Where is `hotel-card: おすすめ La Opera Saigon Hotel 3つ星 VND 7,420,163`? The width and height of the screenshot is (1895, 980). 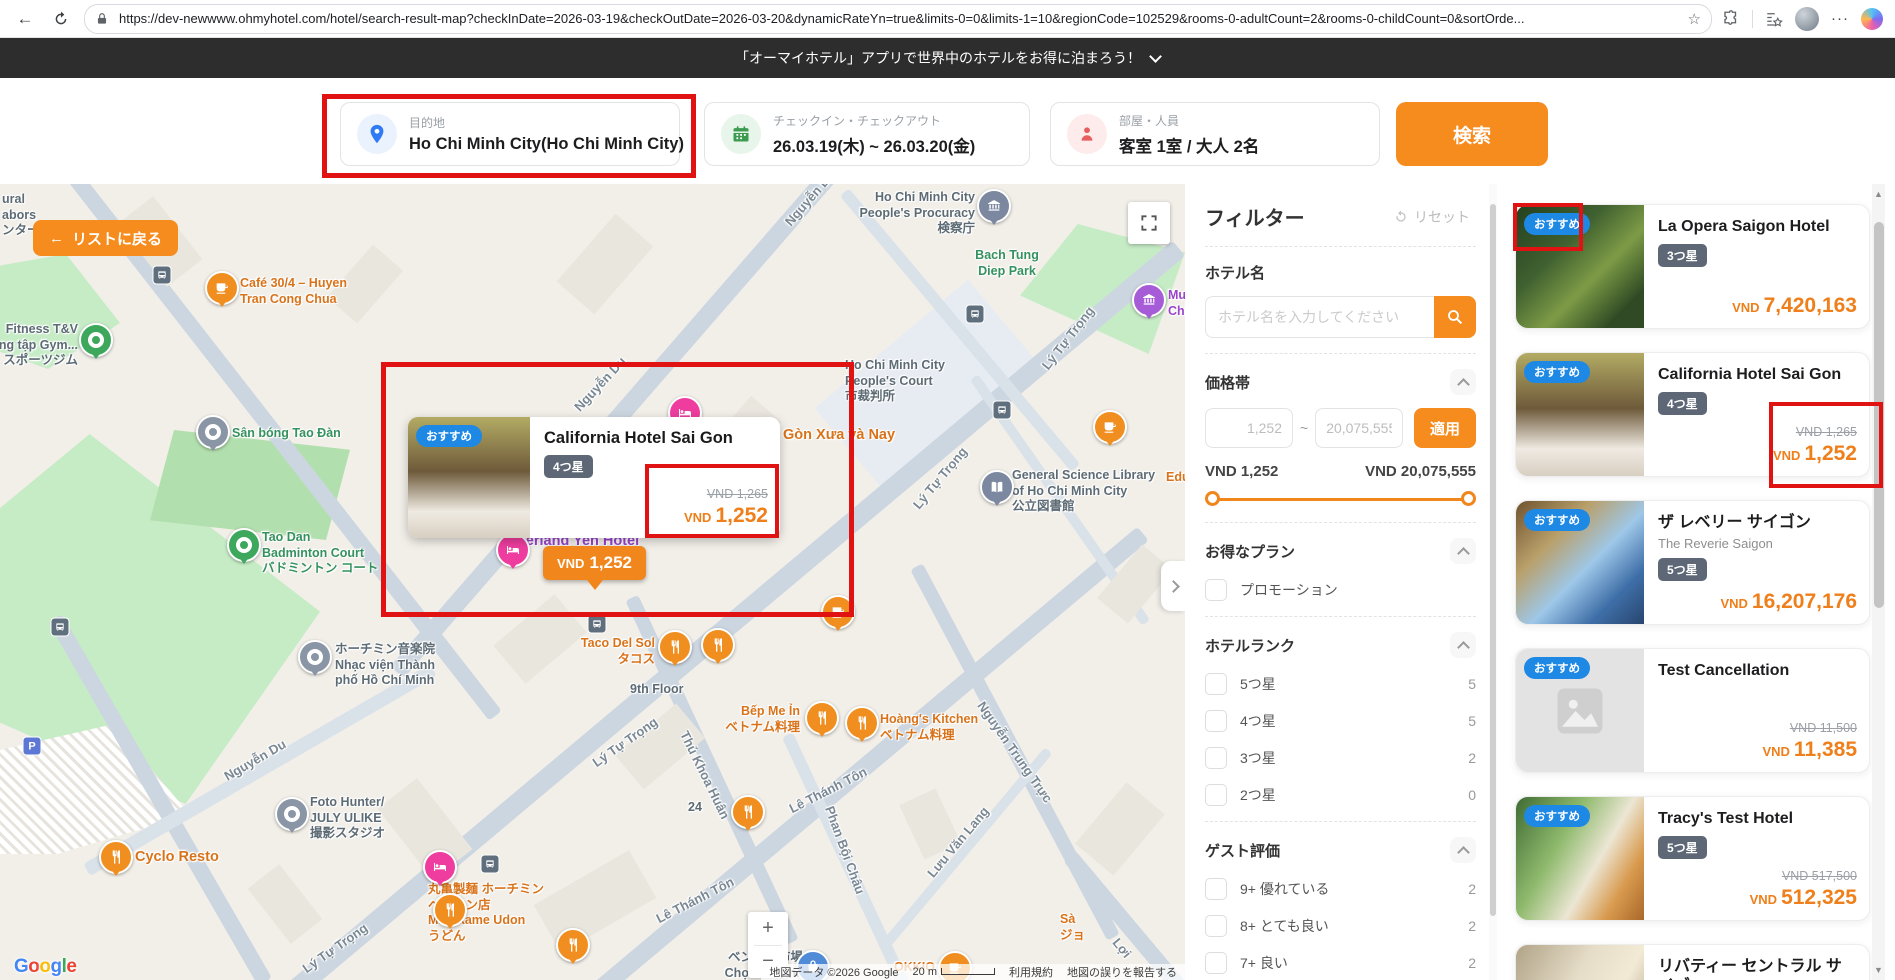 hotel-card: おすすめ La Opera Saigon Hotel 3つ星 VND 7,420,163 is located at coordinates (1691, 266).